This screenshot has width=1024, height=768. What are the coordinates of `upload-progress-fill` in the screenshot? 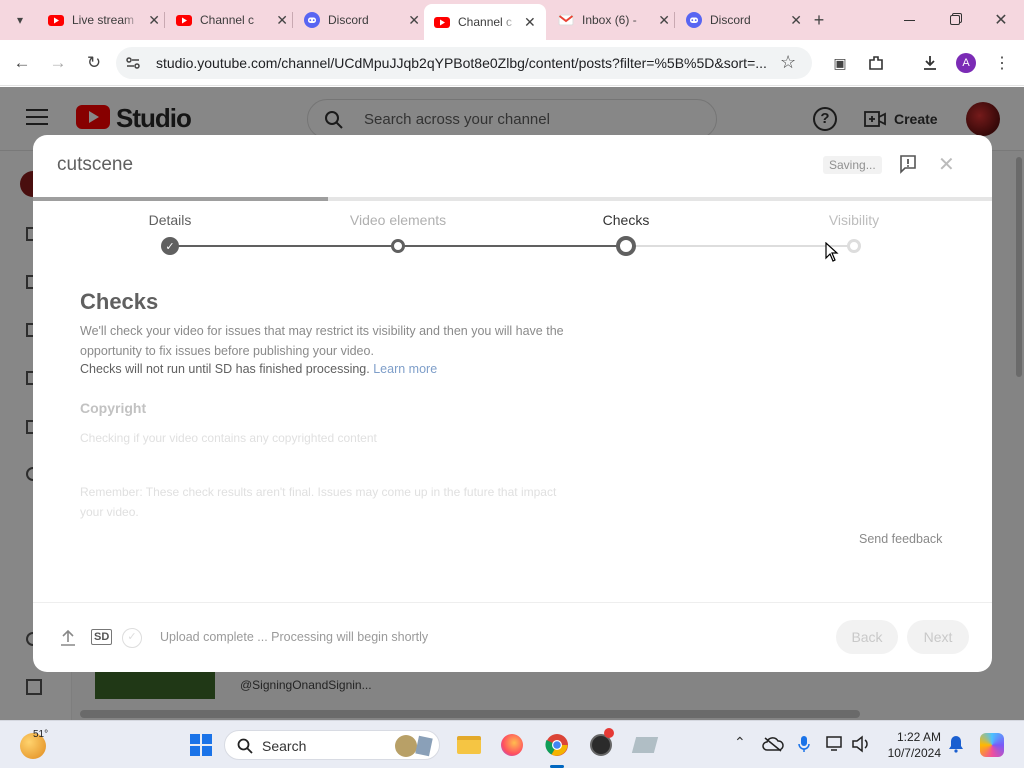 It's located at (180, 199).